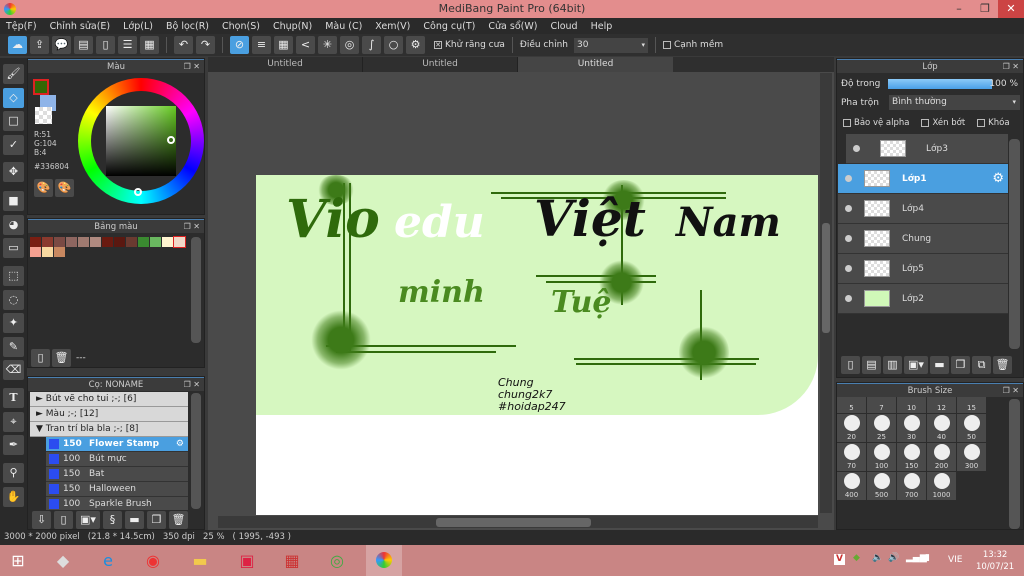 This screenshot has width=1024, height=576. I want to click on medibang-taskbar-icon, so click(384, 560).